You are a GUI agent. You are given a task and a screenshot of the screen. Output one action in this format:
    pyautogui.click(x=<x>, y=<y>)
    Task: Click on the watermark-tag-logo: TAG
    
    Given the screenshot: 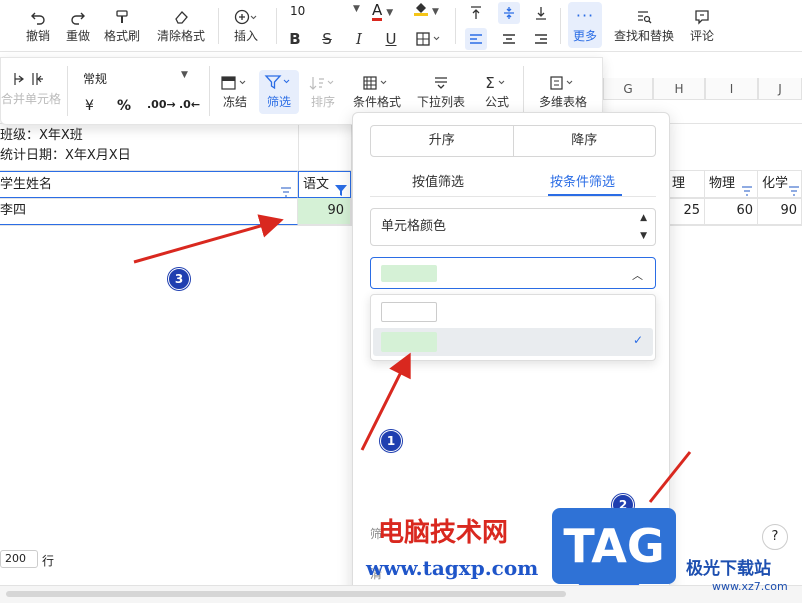 What is the action you would take?
    pyautogui.click(x=614, y=546)
    